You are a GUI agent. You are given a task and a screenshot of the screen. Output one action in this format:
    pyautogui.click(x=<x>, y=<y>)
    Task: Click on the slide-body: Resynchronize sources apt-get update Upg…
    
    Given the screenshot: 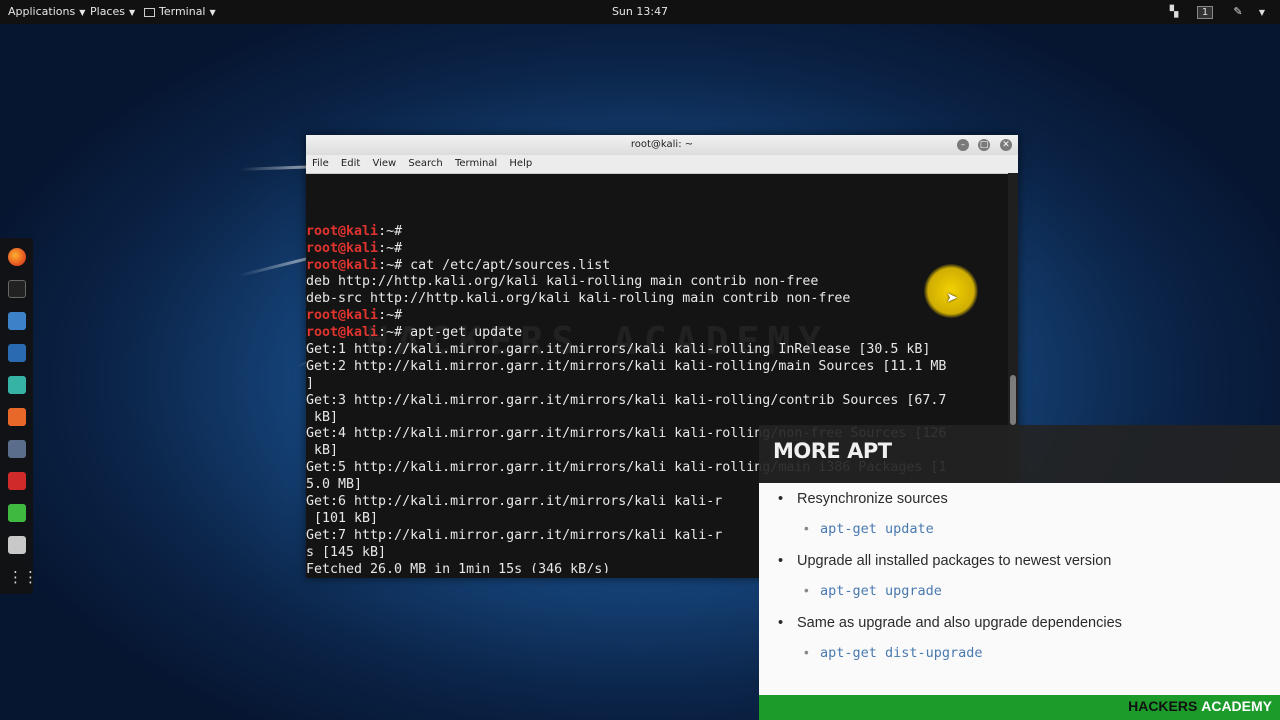 What is the action you would take?
    pyautogui.click(x=1019, y=589)
    